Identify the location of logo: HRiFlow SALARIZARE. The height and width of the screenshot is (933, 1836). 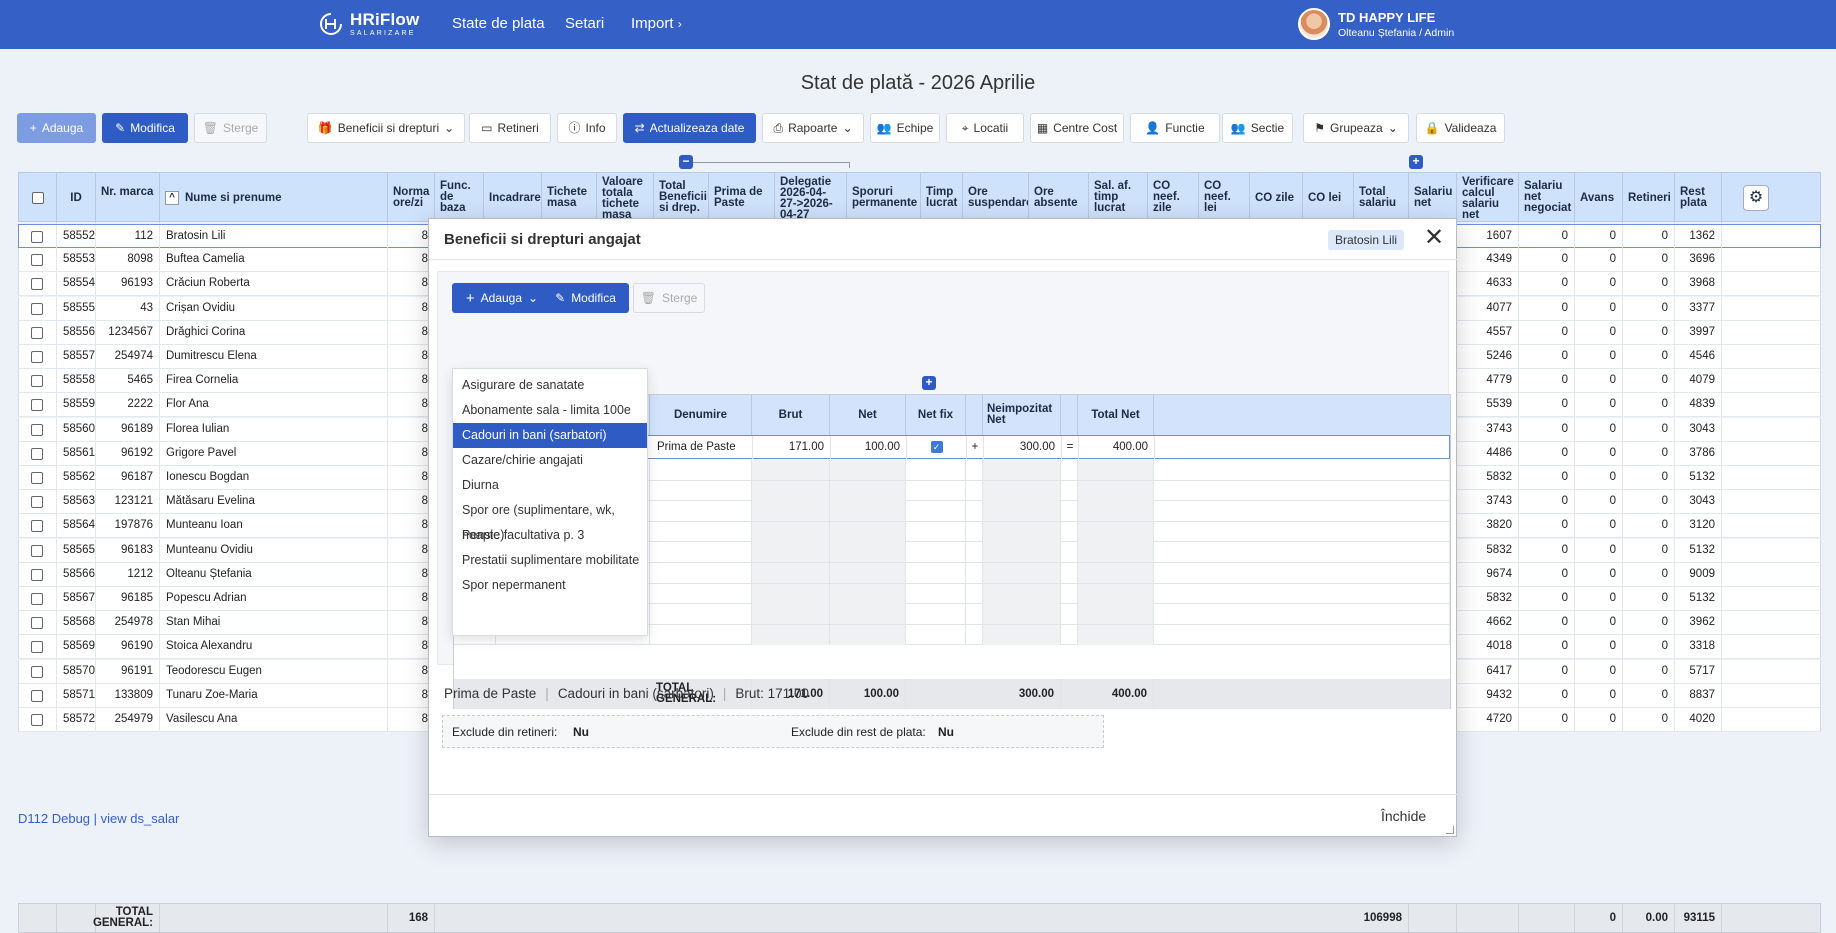
(368, 24).